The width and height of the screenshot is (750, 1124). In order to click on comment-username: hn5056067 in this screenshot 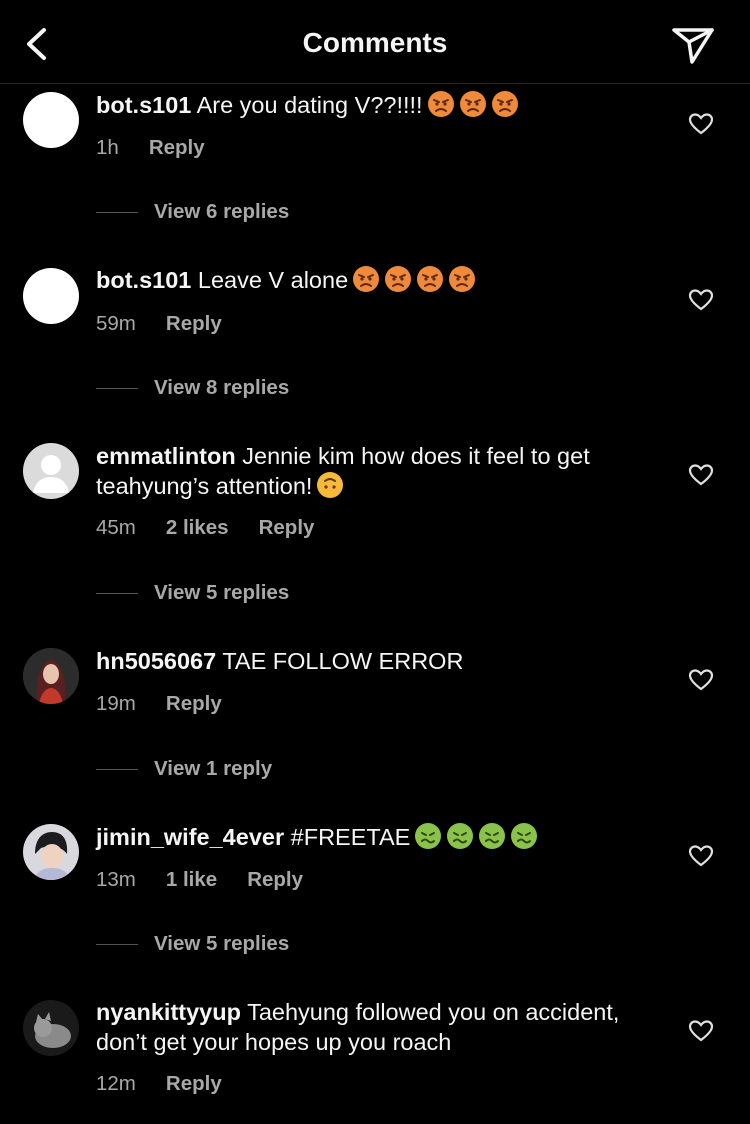, I will do `click(156, 661)`.